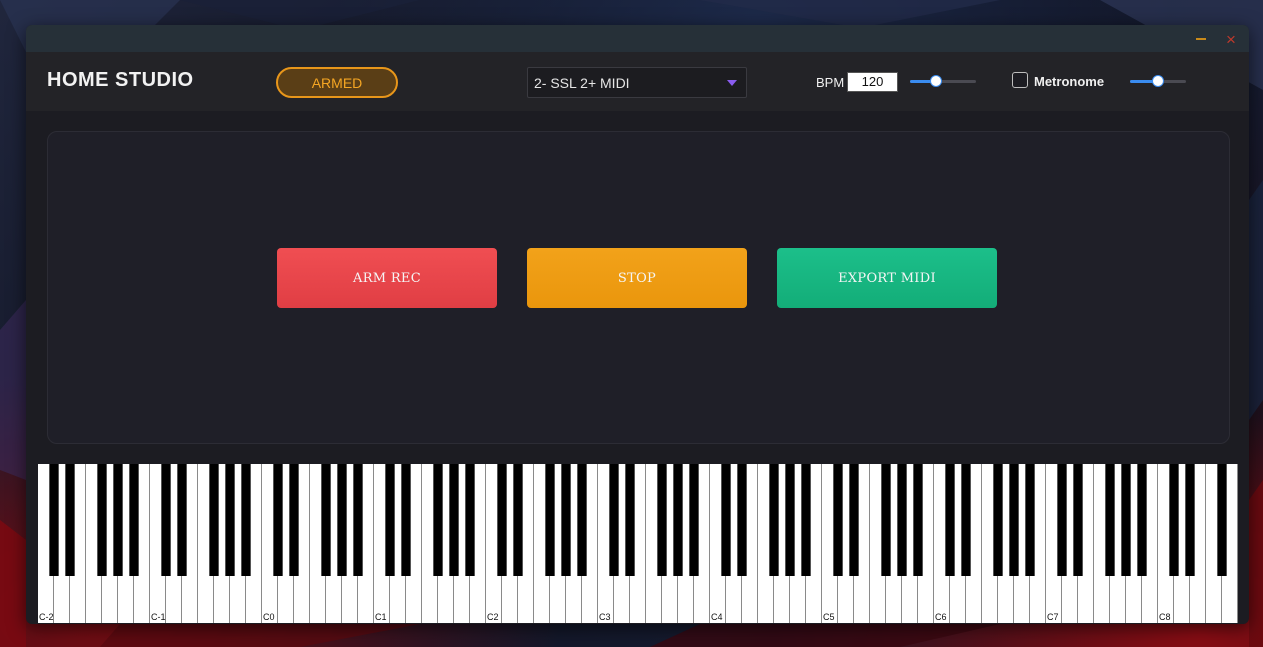 The height and width of the screenshot is (647, 1263). I want to click on minimize-icon, so click(1201, 39).